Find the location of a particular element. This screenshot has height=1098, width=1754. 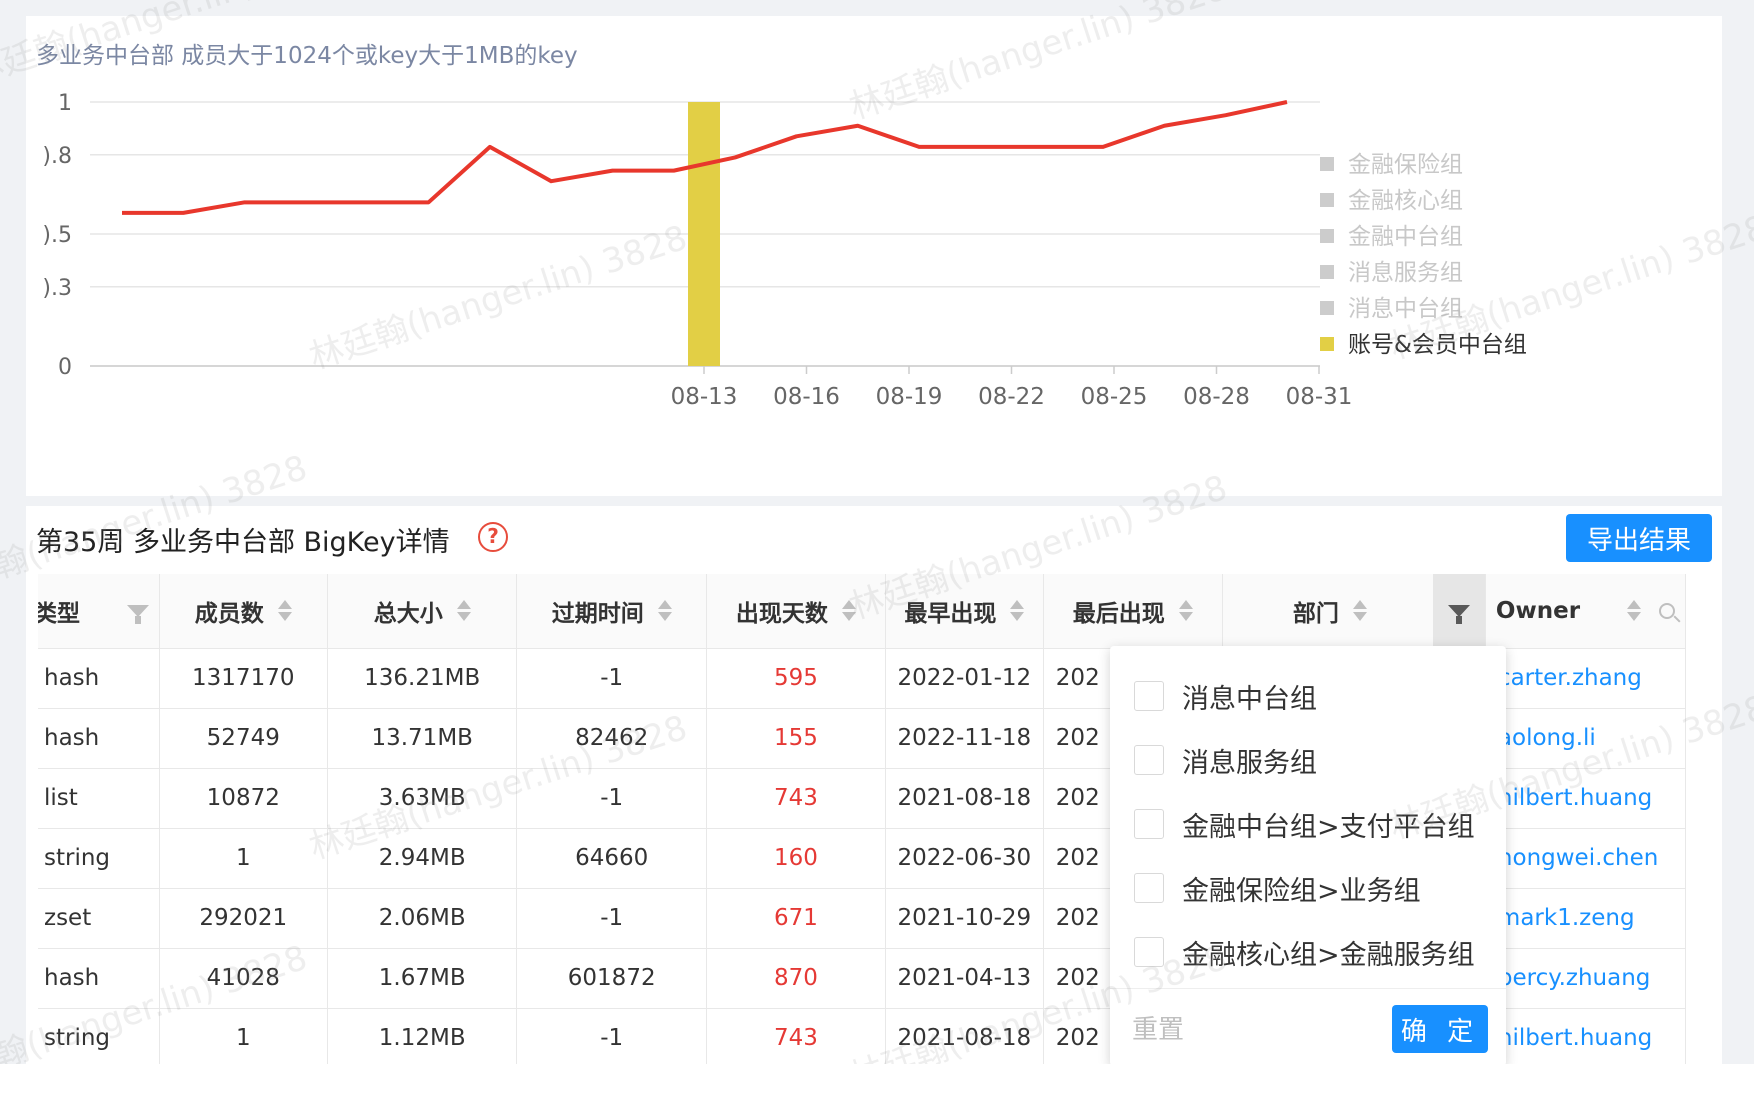

cell-type: zset is located at coordinates (99, 918).